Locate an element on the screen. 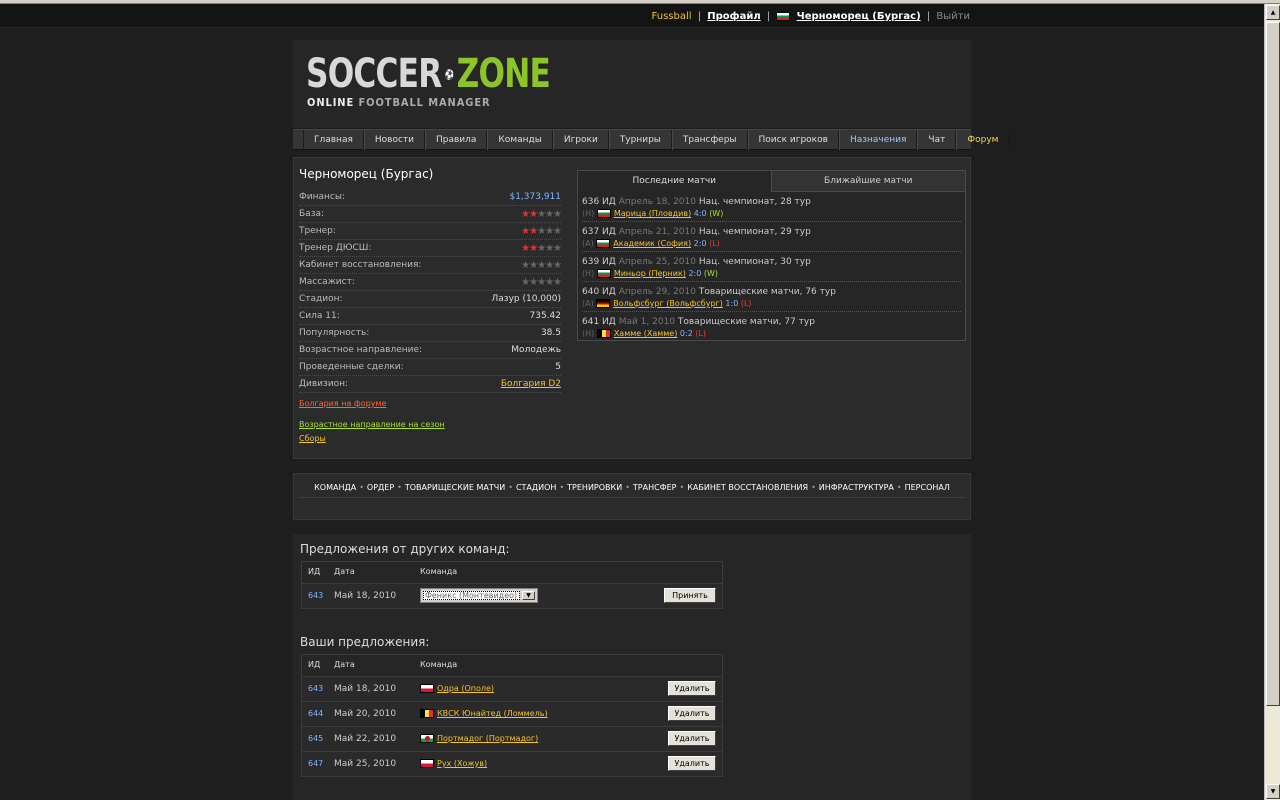 The image size is (1280, 800). team-nav-order: ОРДЕР is located at coordinates (380, 487).